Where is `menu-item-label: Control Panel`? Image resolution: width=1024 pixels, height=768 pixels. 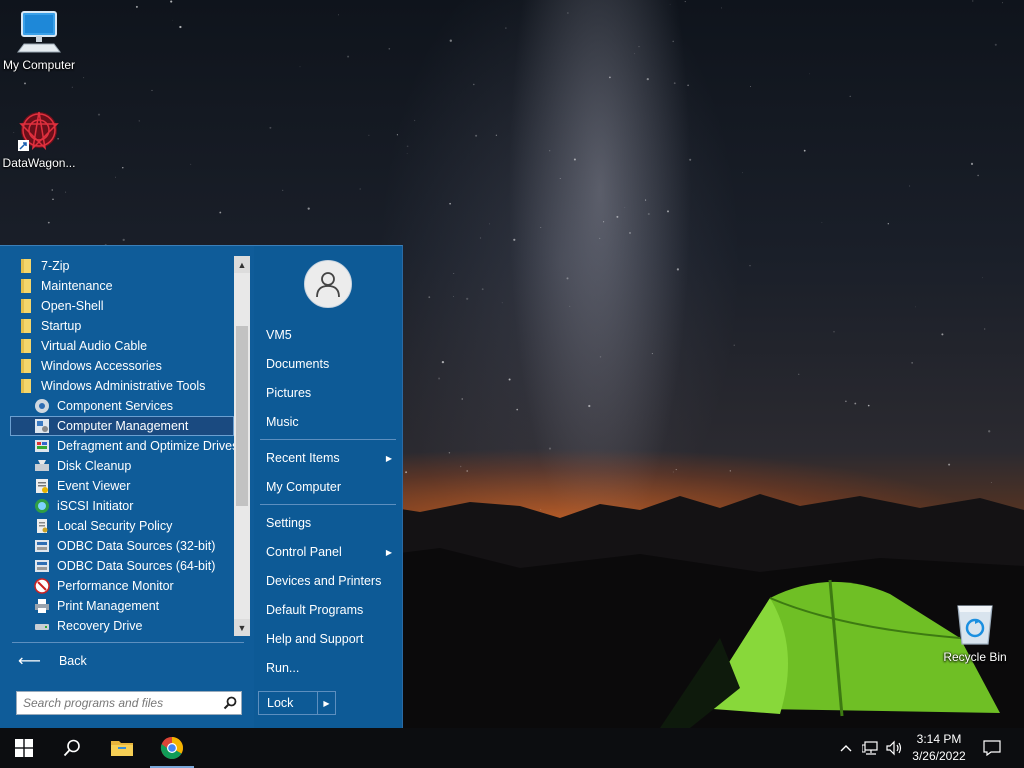
menu-item-label: Control Panel is located at coordinates (304, 552).